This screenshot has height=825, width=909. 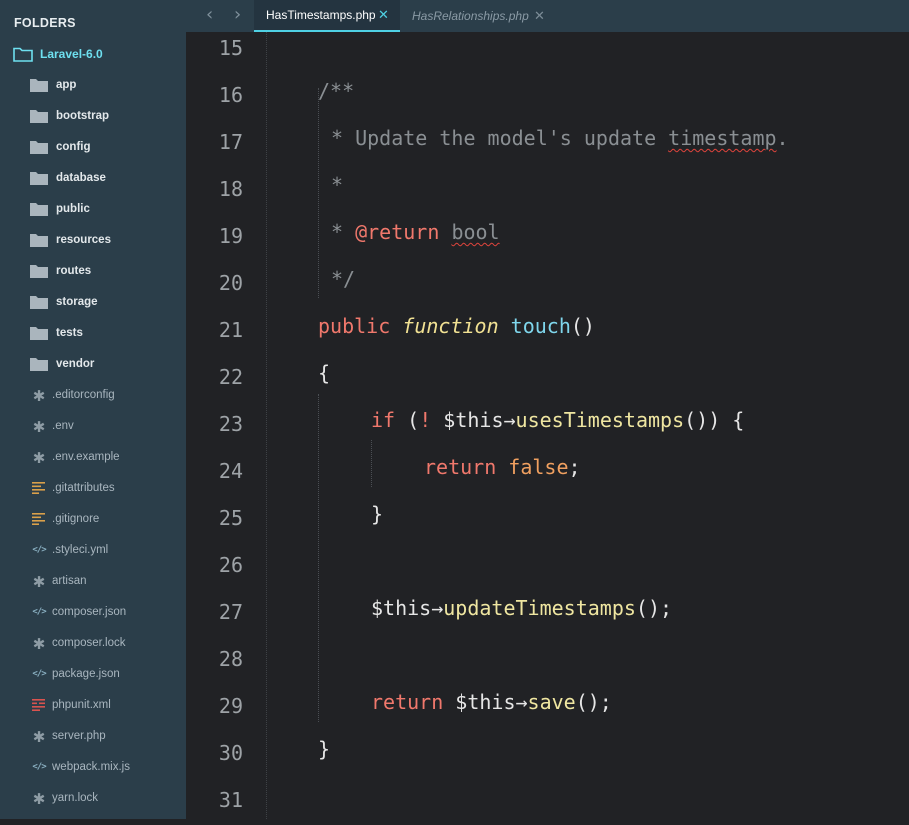 I want to click on code-line-19: * @return bool, so click(x=415, y=232).